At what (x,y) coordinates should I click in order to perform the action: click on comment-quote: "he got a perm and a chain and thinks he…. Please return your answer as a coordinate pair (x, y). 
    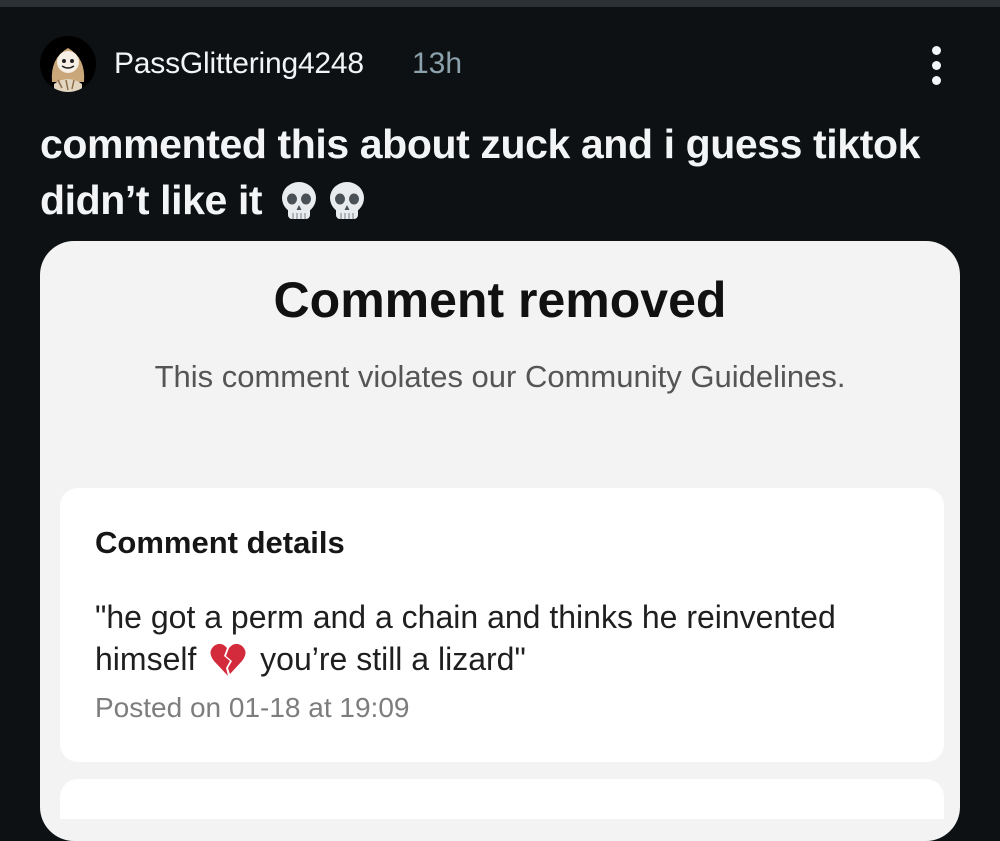
    Looking at the image, I should click on (510, 638).